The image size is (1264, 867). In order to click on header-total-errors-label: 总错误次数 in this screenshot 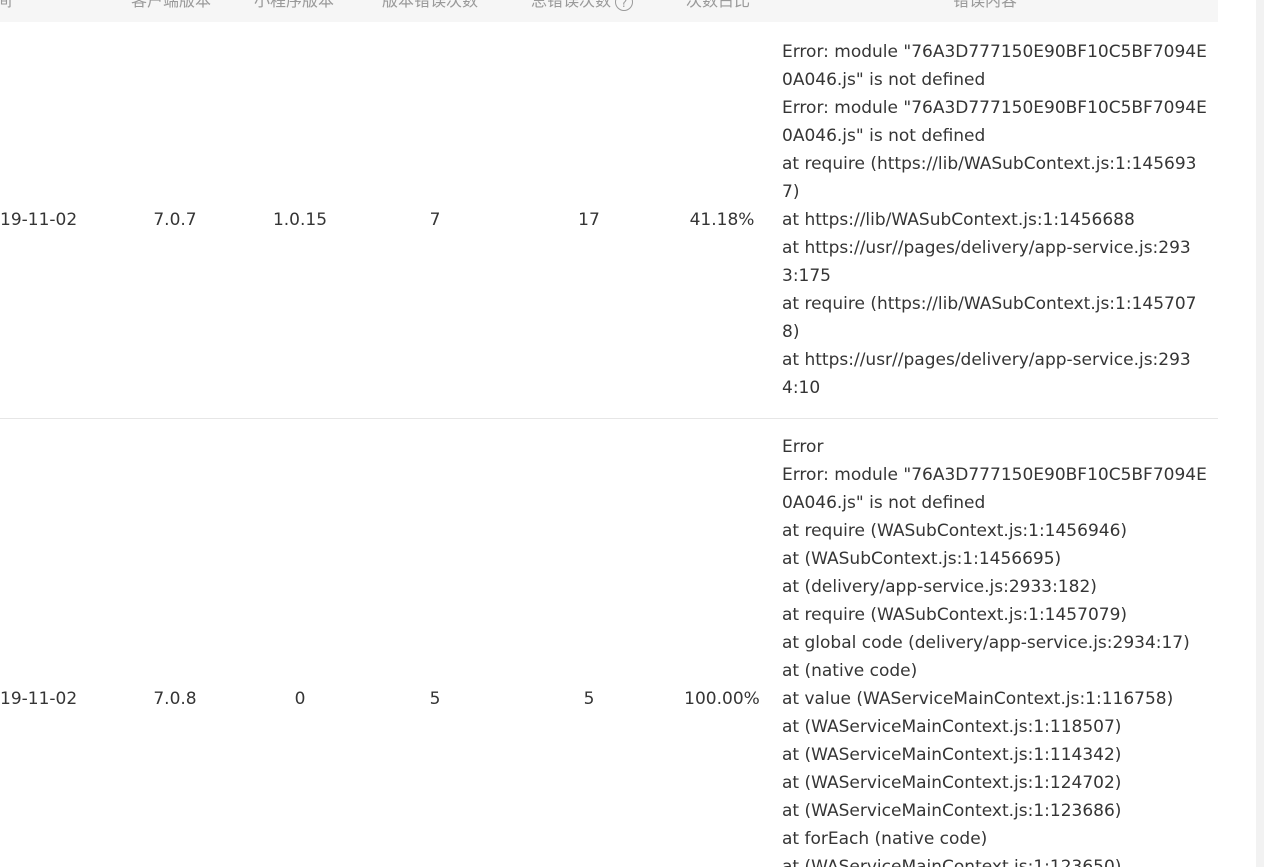, I will do `click(571, 5)`.